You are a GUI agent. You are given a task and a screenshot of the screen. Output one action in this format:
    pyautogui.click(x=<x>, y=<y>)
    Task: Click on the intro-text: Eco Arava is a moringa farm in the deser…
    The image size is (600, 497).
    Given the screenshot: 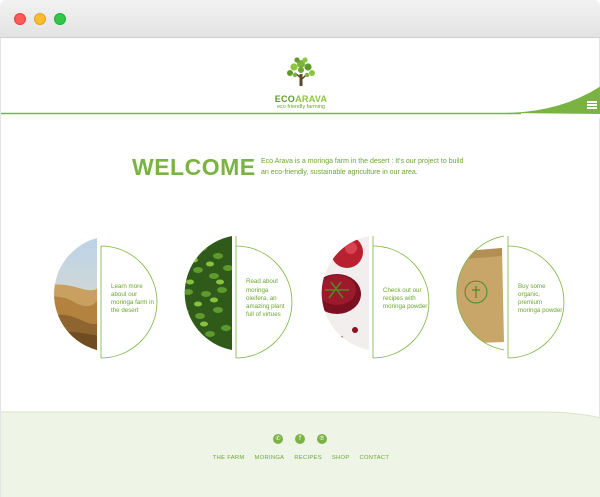 What is the action you would take?
    pyautogui.click(x=362, y=167)
    